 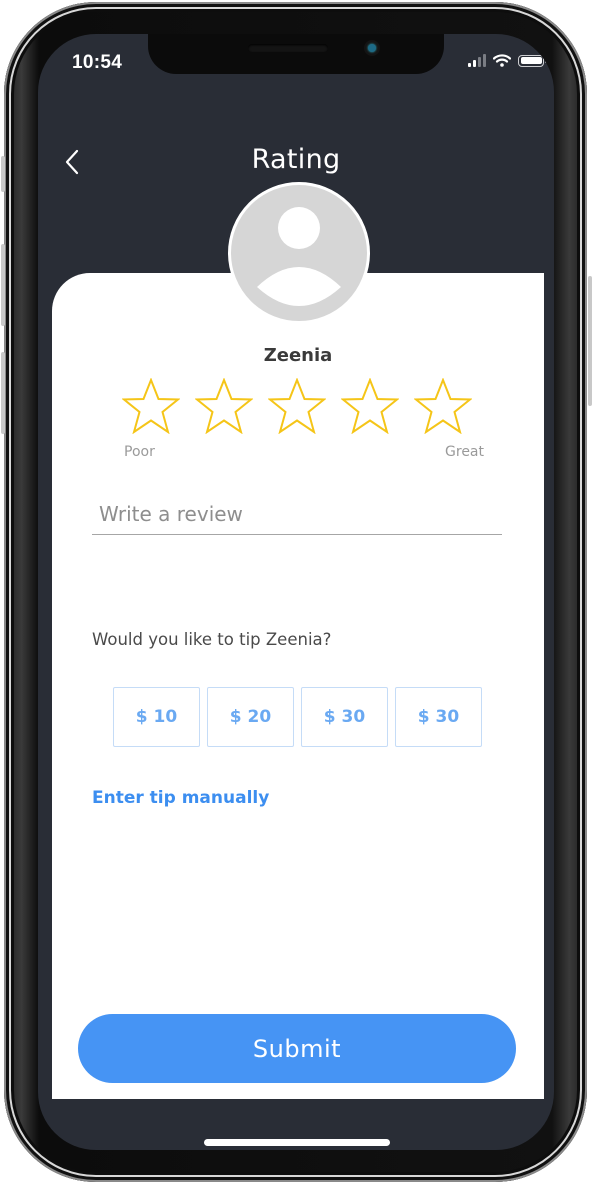 I want to click on mute-switch, so click(x=3, y=174).